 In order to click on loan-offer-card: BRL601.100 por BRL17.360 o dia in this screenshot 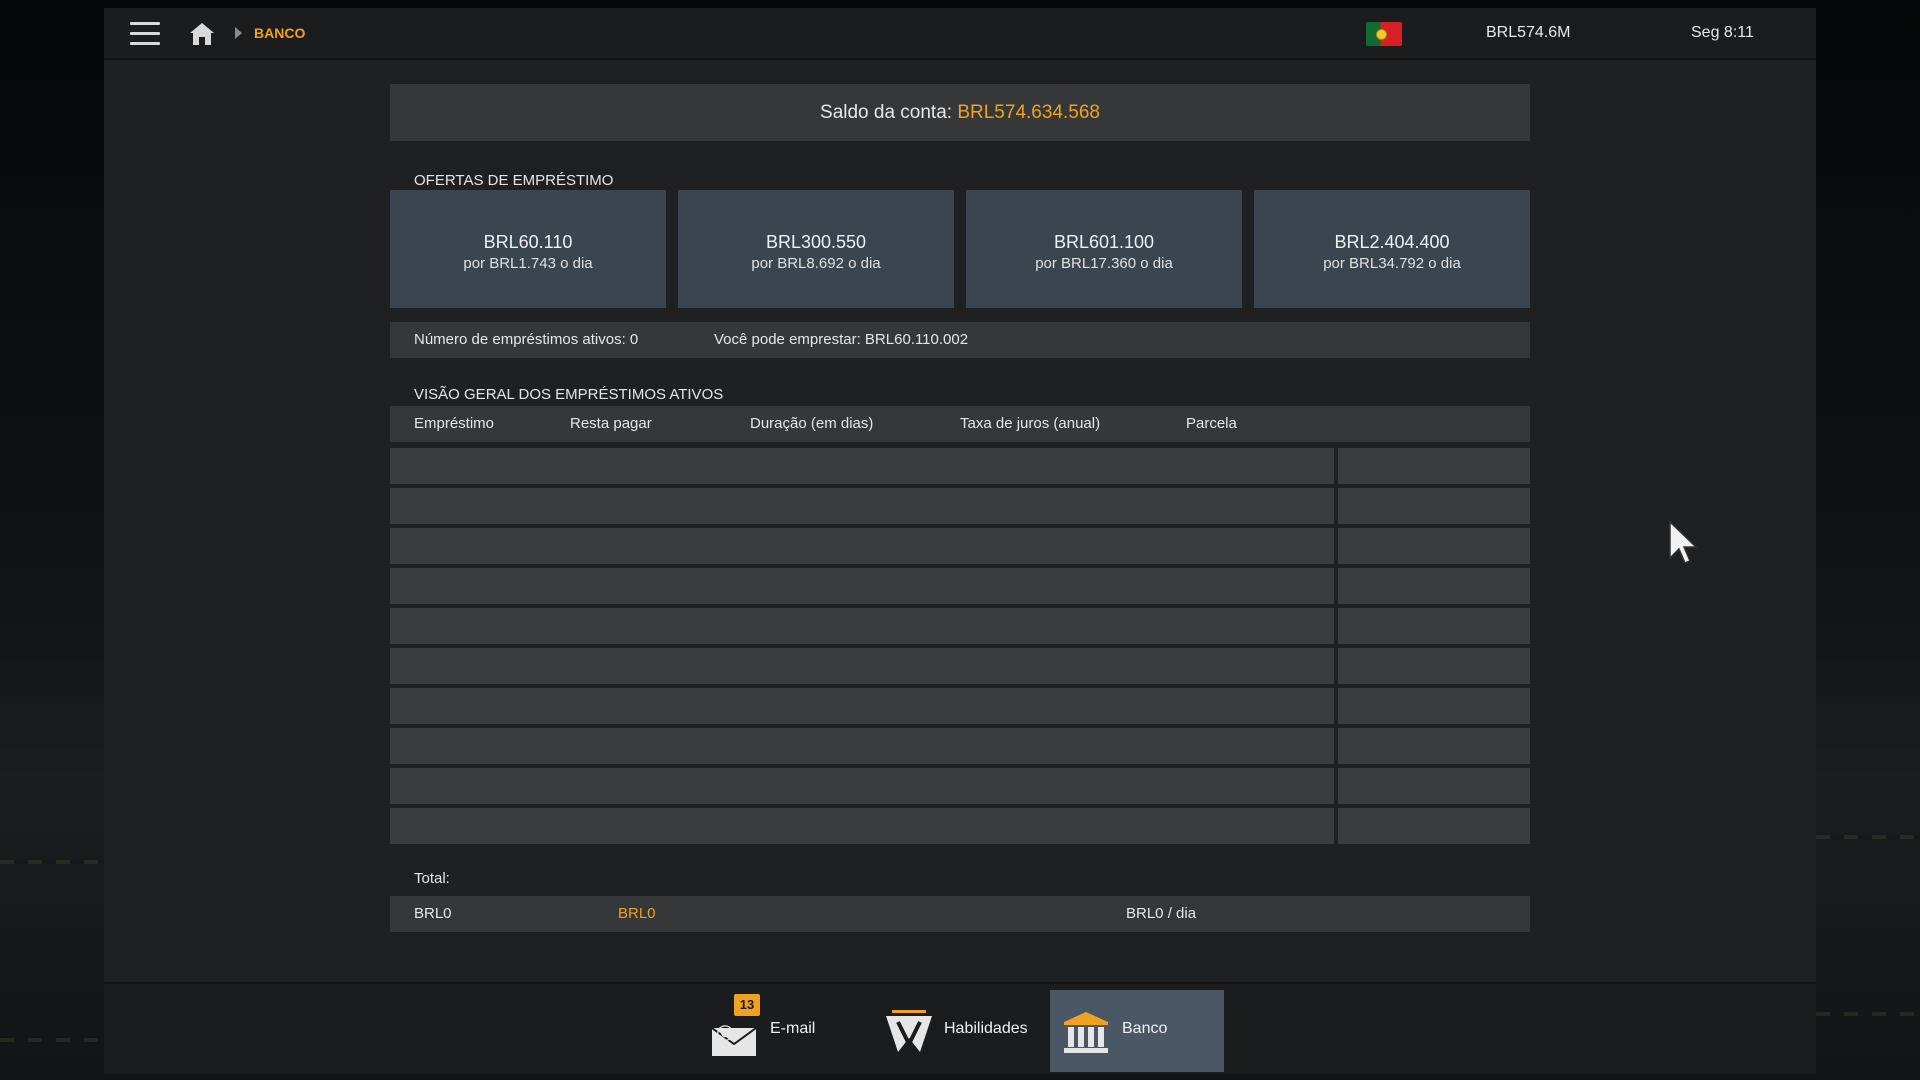, I will do `click(1104, 249)`.